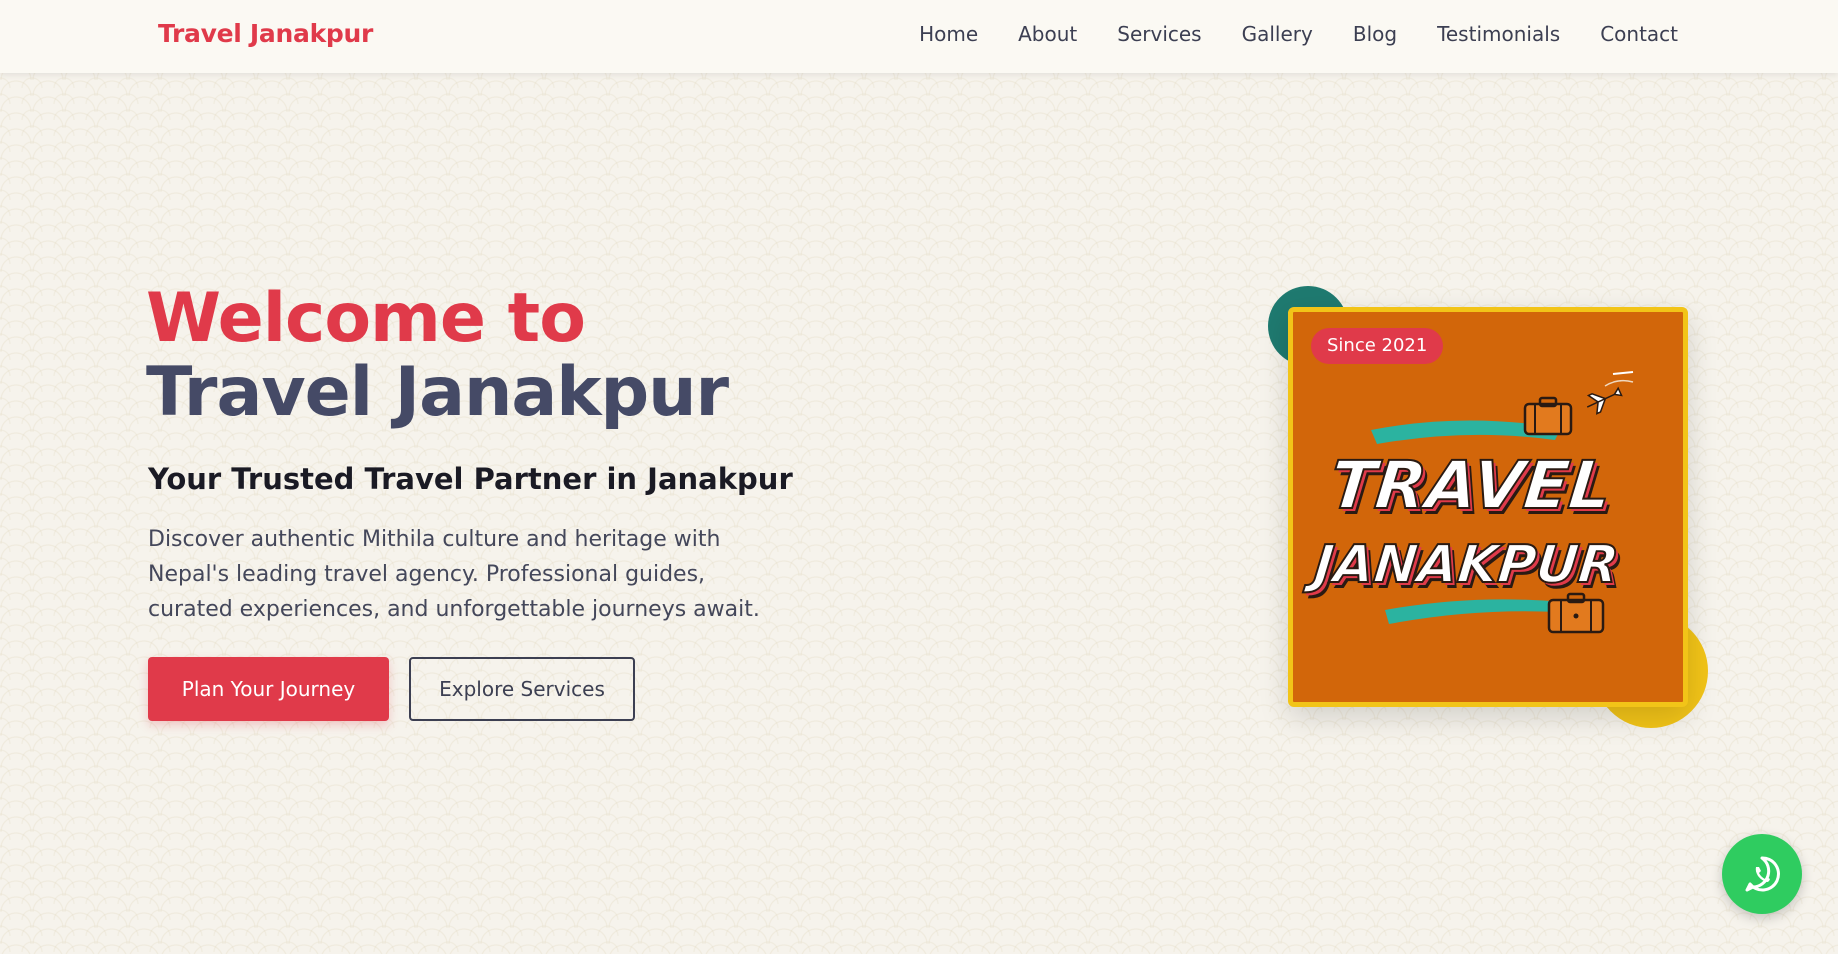 The width and height of the screenshot is (1838, 954). What do you see at coordinates (366, 318) in the screenshot?
I see `hero-title-line1: Welcome to` at bounding box center [366, 318].